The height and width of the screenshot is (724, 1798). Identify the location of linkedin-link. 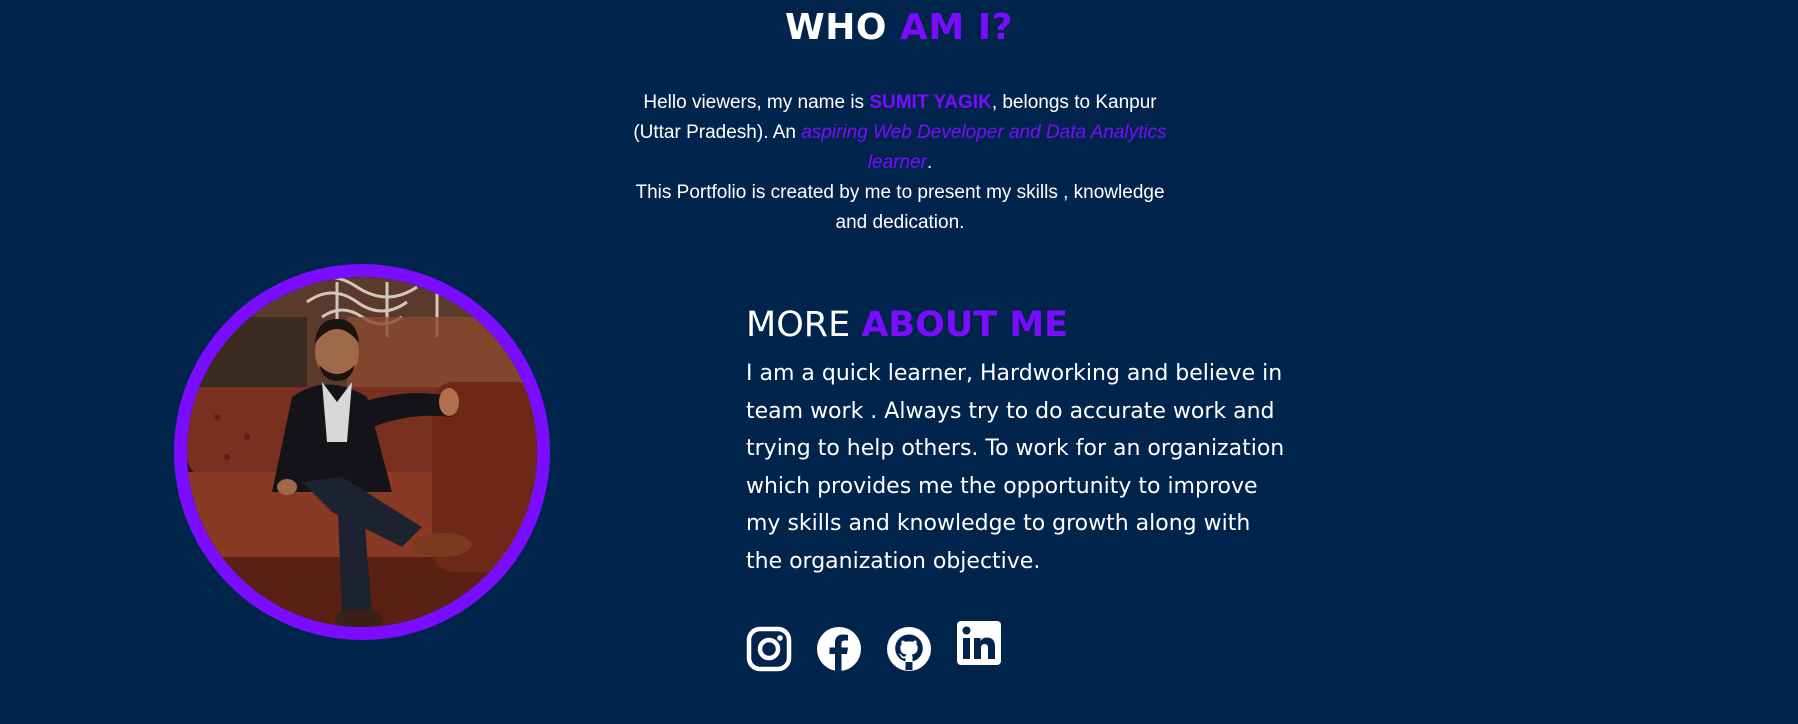
(979, 643).